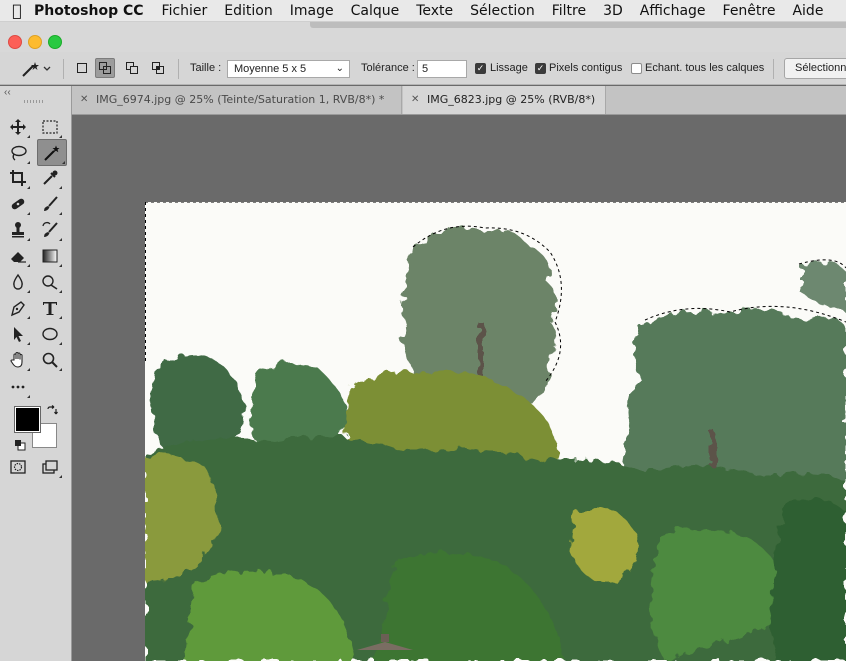 Image resolution: width=846 pixels, height=661 pixels. I want to click on eraser-icon, so click(18, 257).